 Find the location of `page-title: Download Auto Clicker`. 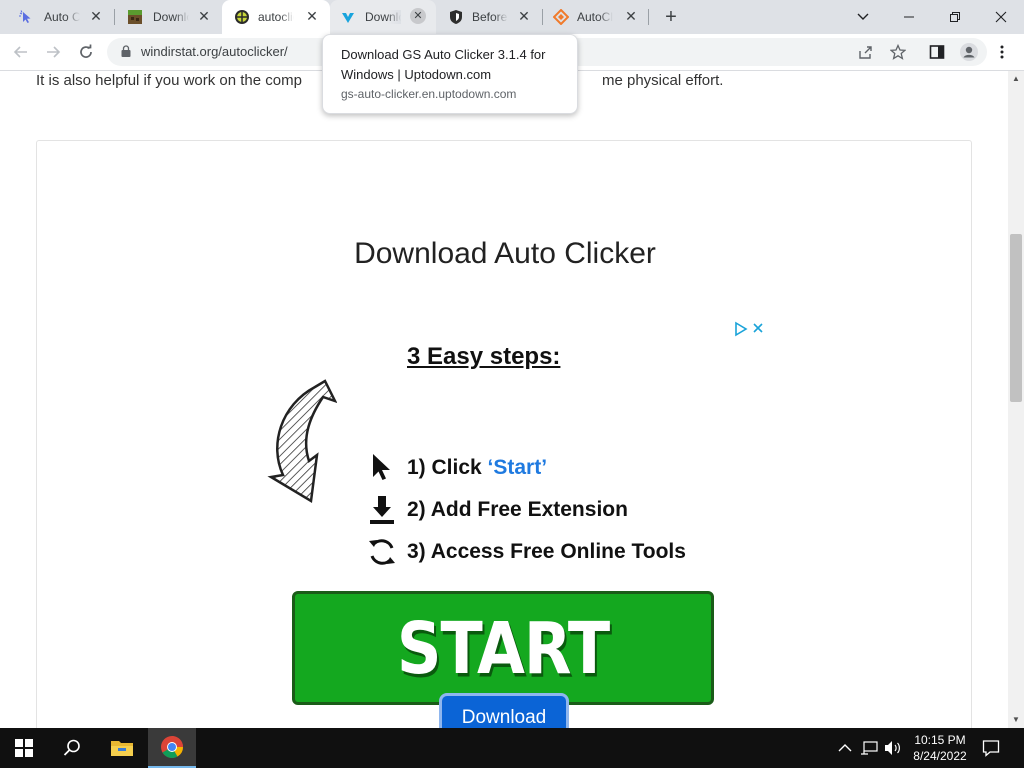

page-title: Download Auto Clicker is located at coordinates (505, 253).